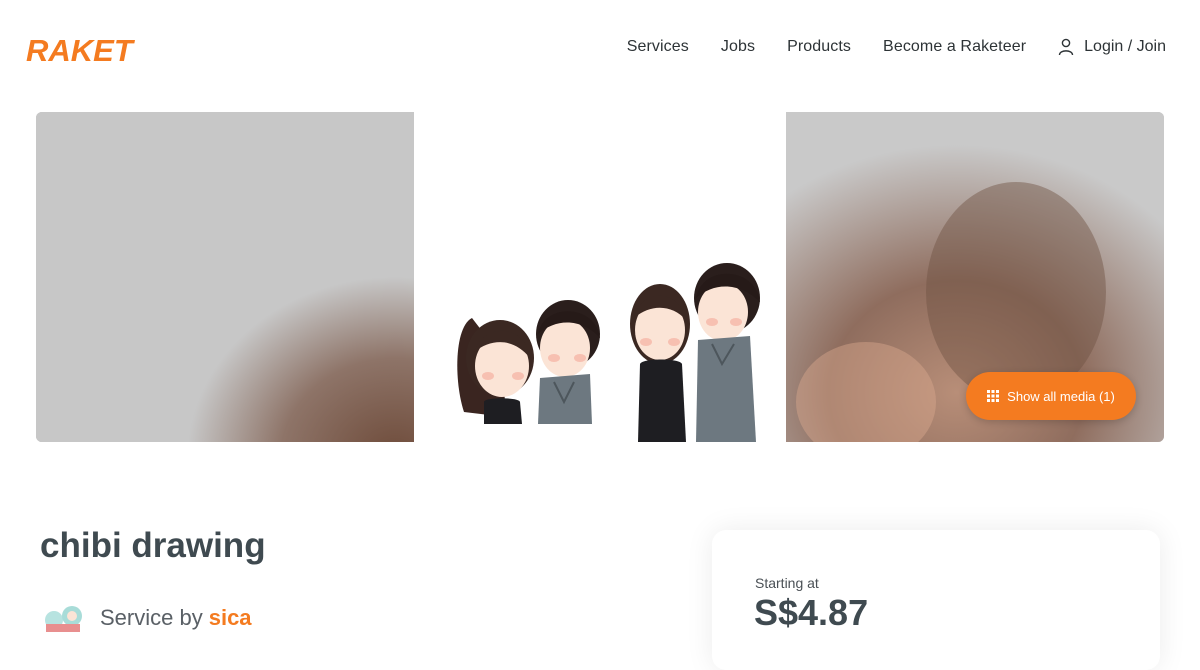  Describe the element at coordinates (658, 47) in the screenshot. I see `nav-services: Services` at that location.